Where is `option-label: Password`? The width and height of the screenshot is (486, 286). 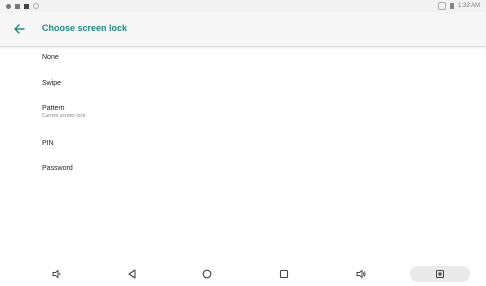
option-label: Password is located at coordinates (57, 168).